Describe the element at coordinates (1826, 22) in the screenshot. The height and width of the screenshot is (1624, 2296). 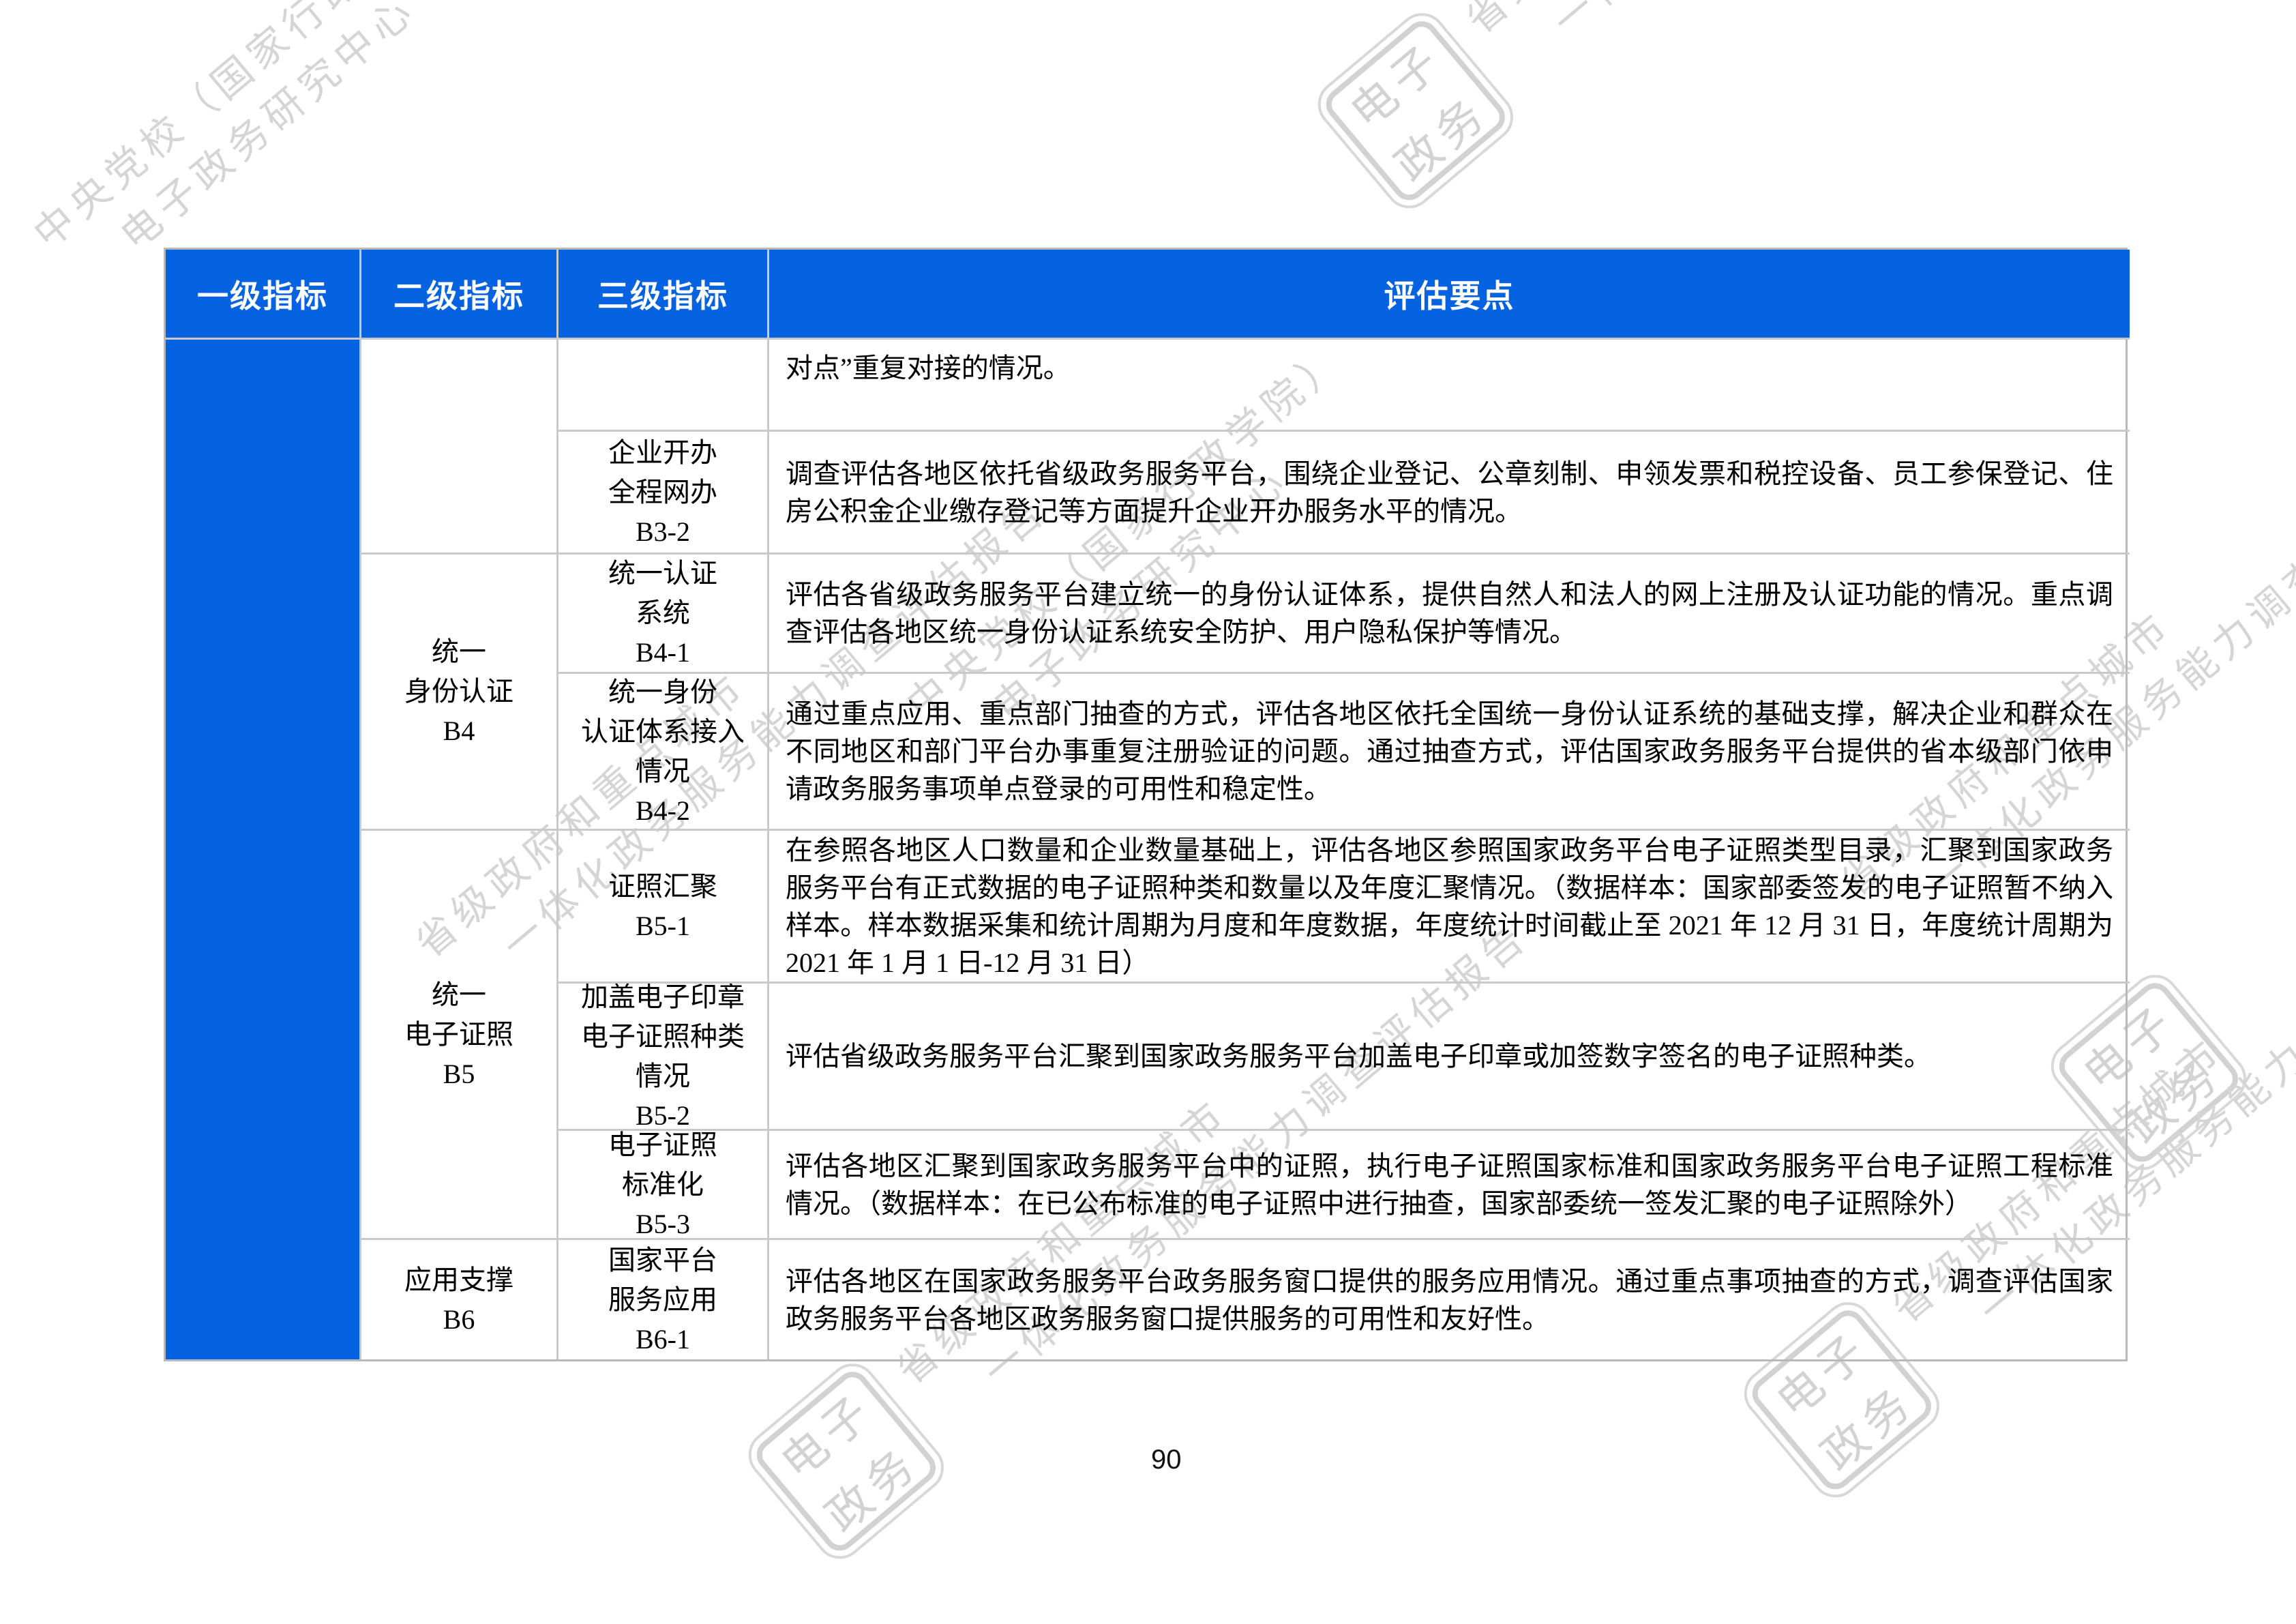
I see `watermark-report-line2: 一体化政务服务能力调查评估报告` at that location.